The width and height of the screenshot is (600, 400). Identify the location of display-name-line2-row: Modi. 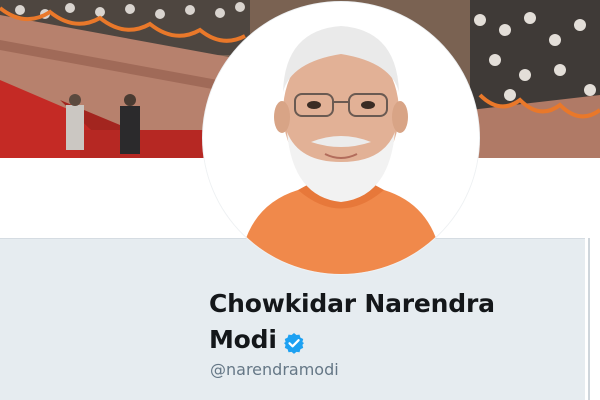
(379, 340).